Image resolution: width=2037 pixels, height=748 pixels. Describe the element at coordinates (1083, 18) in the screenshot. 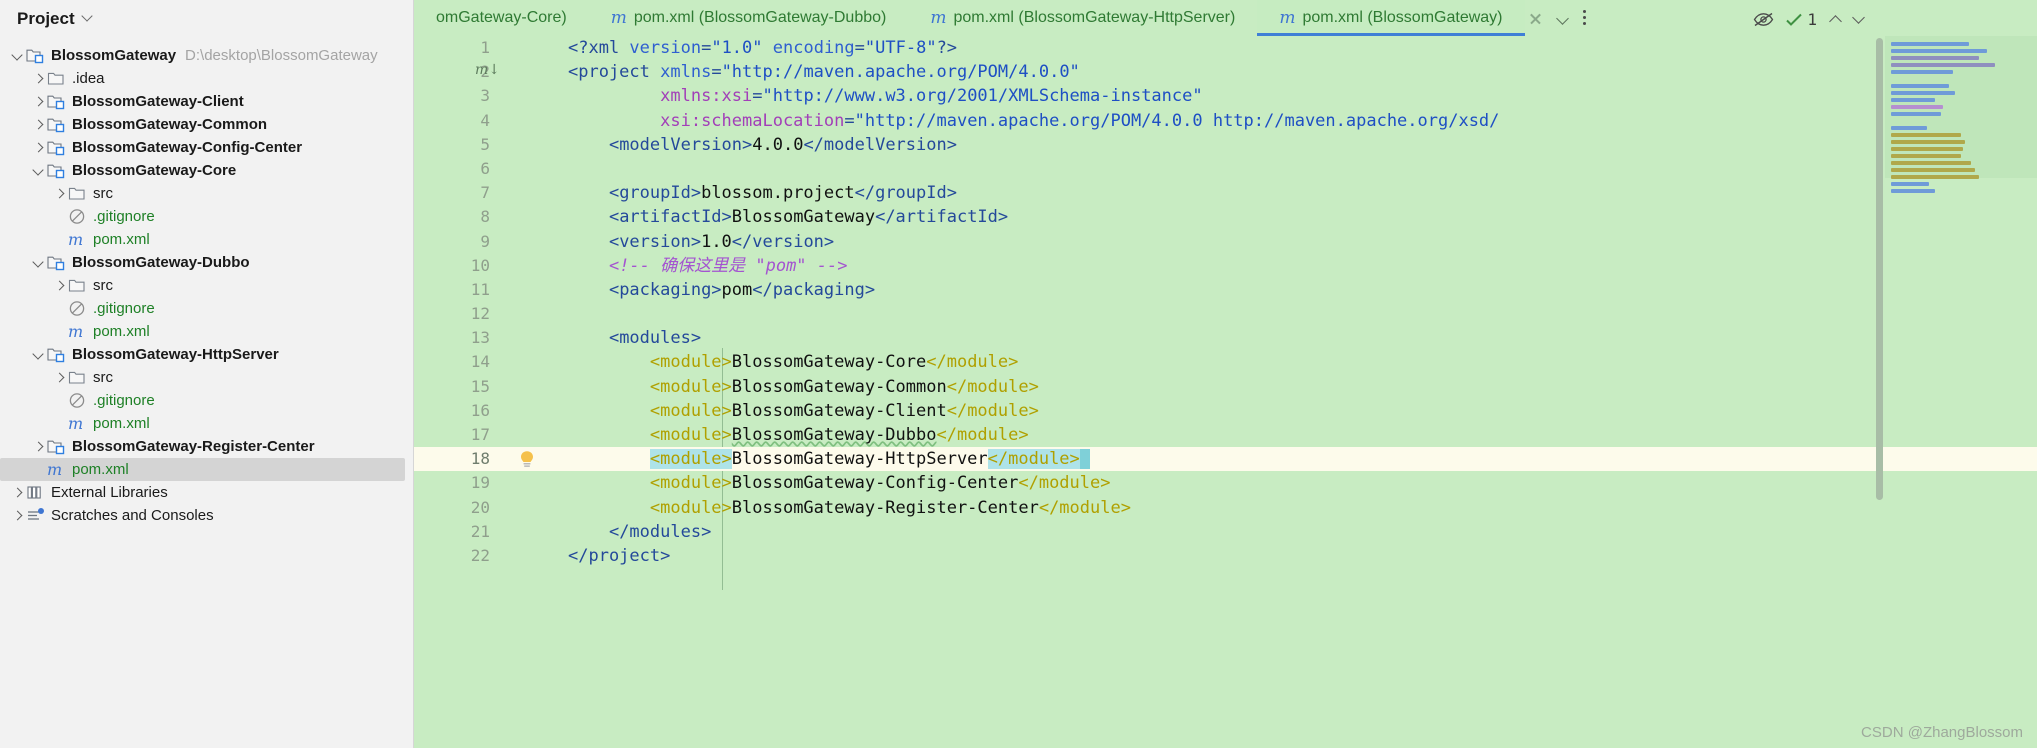

I see `editor-tab: m pom.xml (BlossomGateway-HttpServer)` at that location.